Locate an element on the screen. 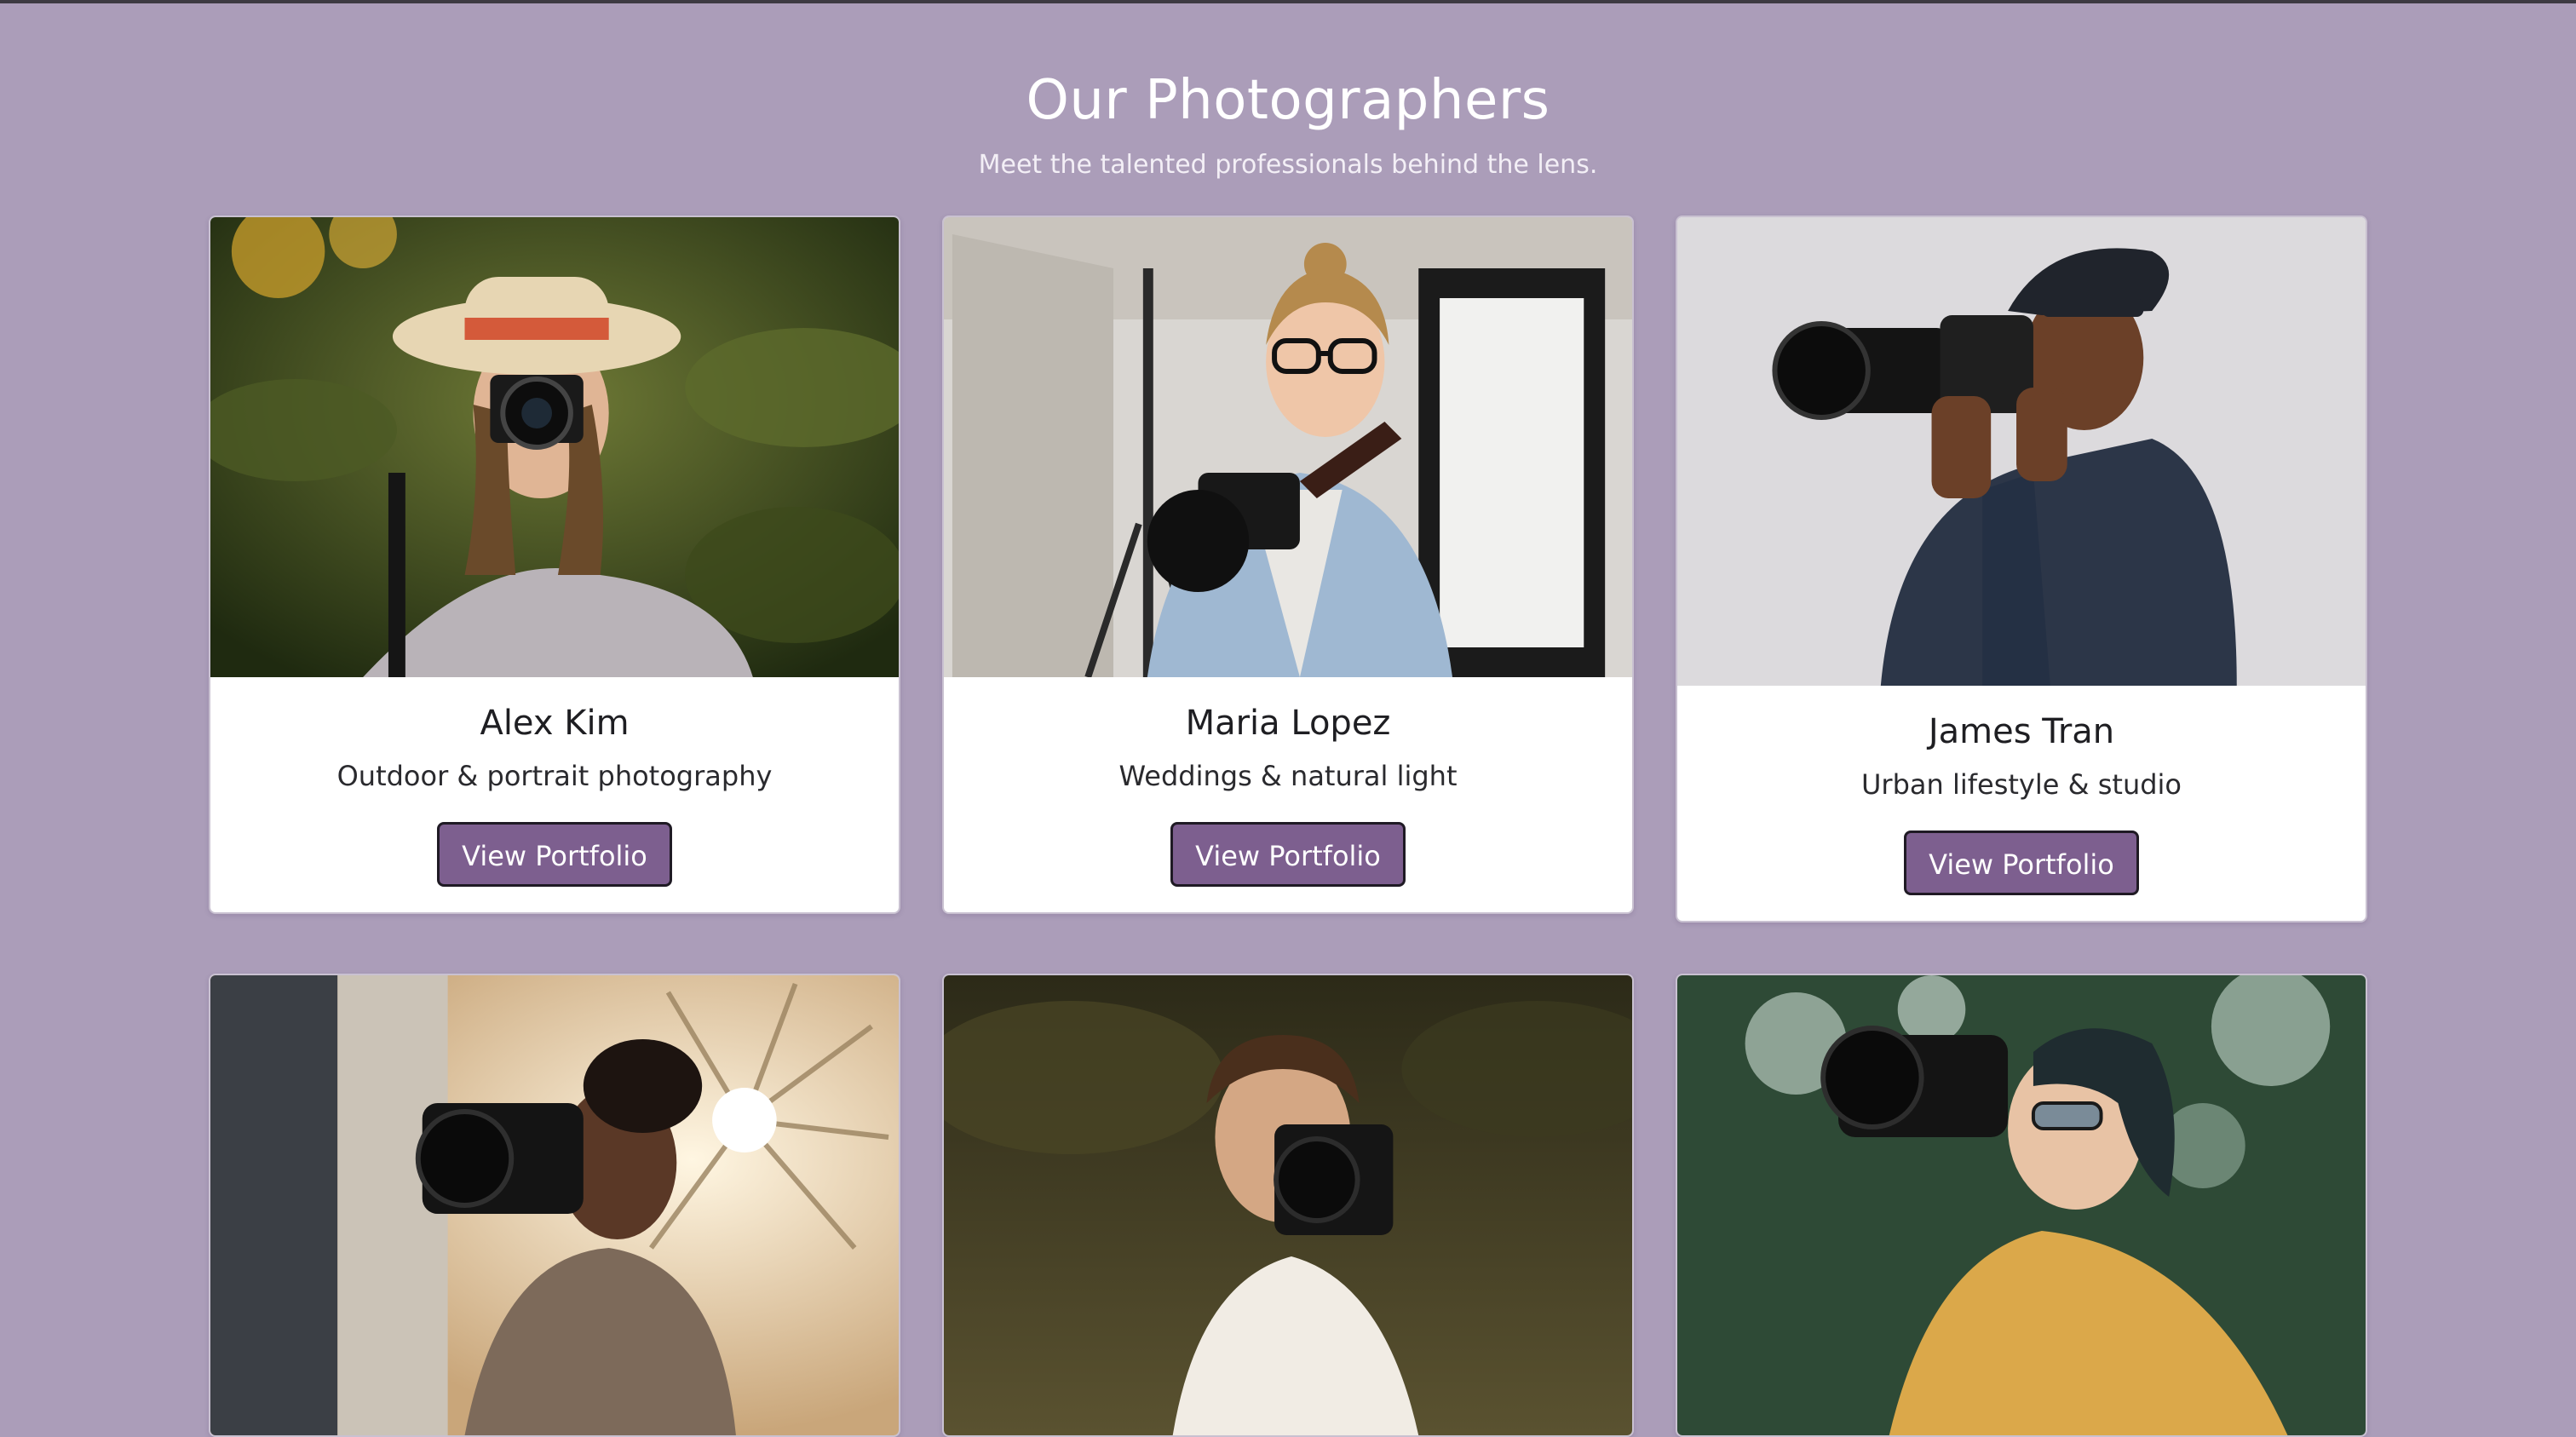  photographer-name: Alex Kim is located at coordinates (555, 723).